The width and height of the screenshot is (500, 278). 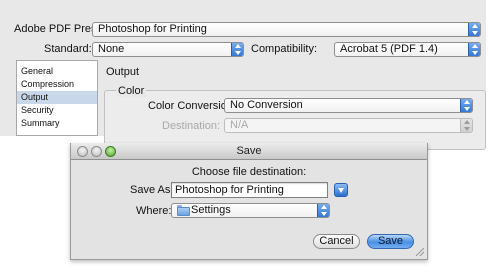 I want to click on category-item-general: General, so click(x=57, y=71).